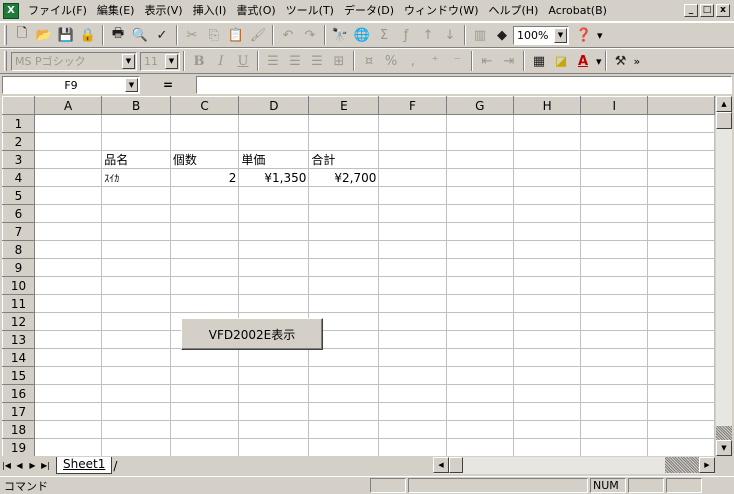 The width and height of the screenshot is (734, 494). Describe the element at coordinates (136, 411) in the screenshot. I see `cell-b17` at that location.